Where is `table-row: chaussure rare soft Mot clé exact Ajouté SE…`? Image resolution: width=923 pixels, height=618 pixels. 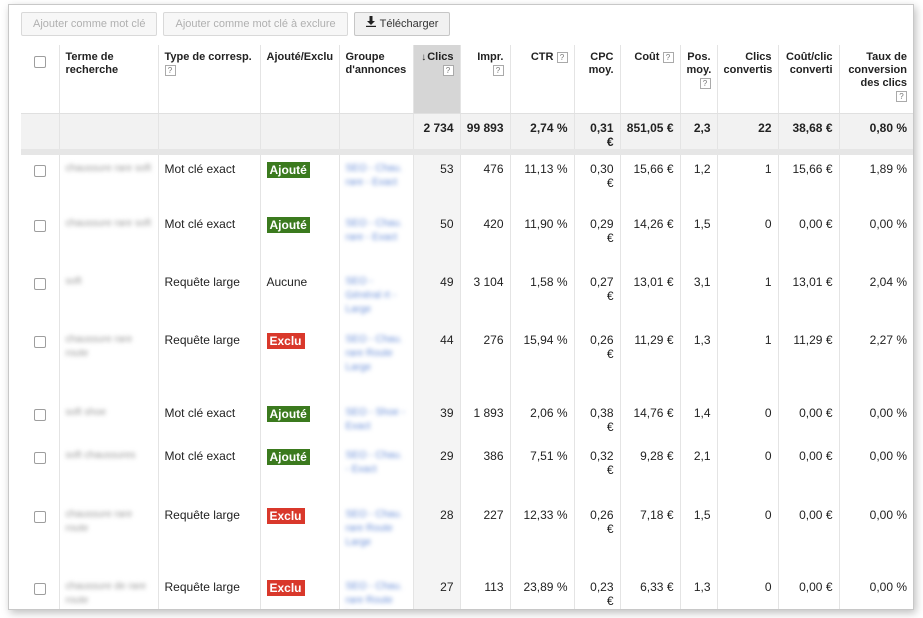
table-row: chaussure rare soft Mot clé exact Ajouté SE… is located at coordinates (467, 238).